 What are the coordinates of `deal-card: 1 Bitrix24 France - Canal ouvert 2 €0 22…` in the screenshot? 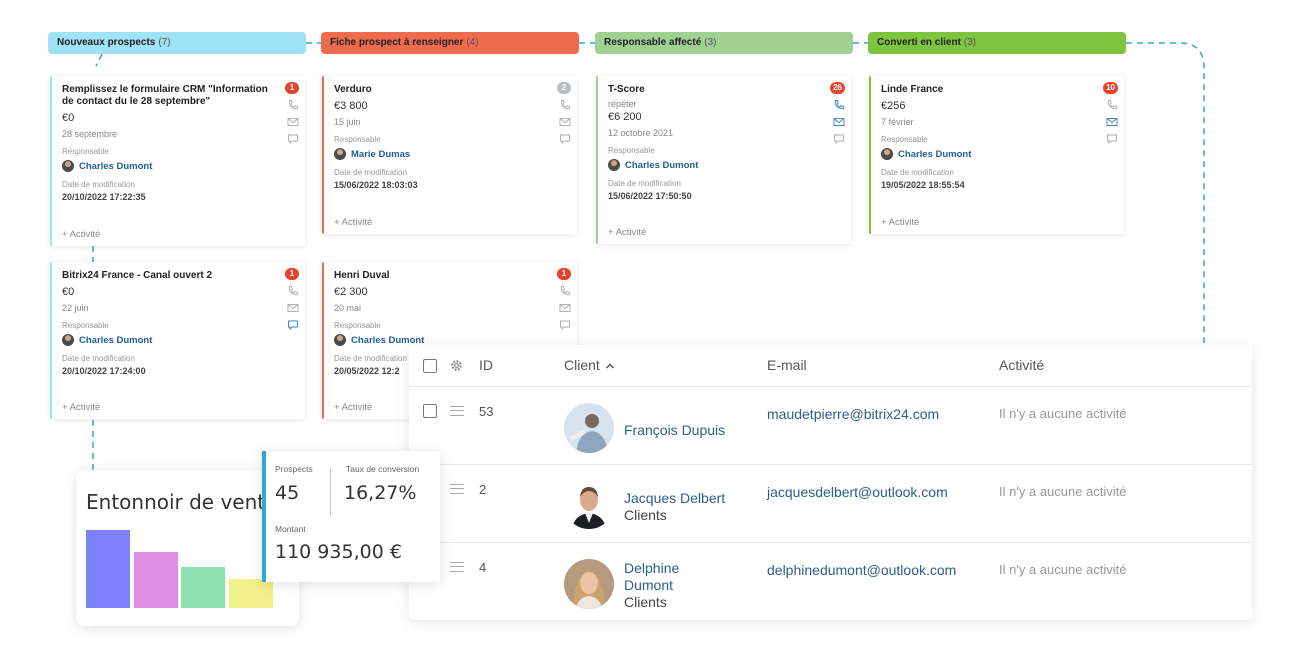 It's located at (177, 340).